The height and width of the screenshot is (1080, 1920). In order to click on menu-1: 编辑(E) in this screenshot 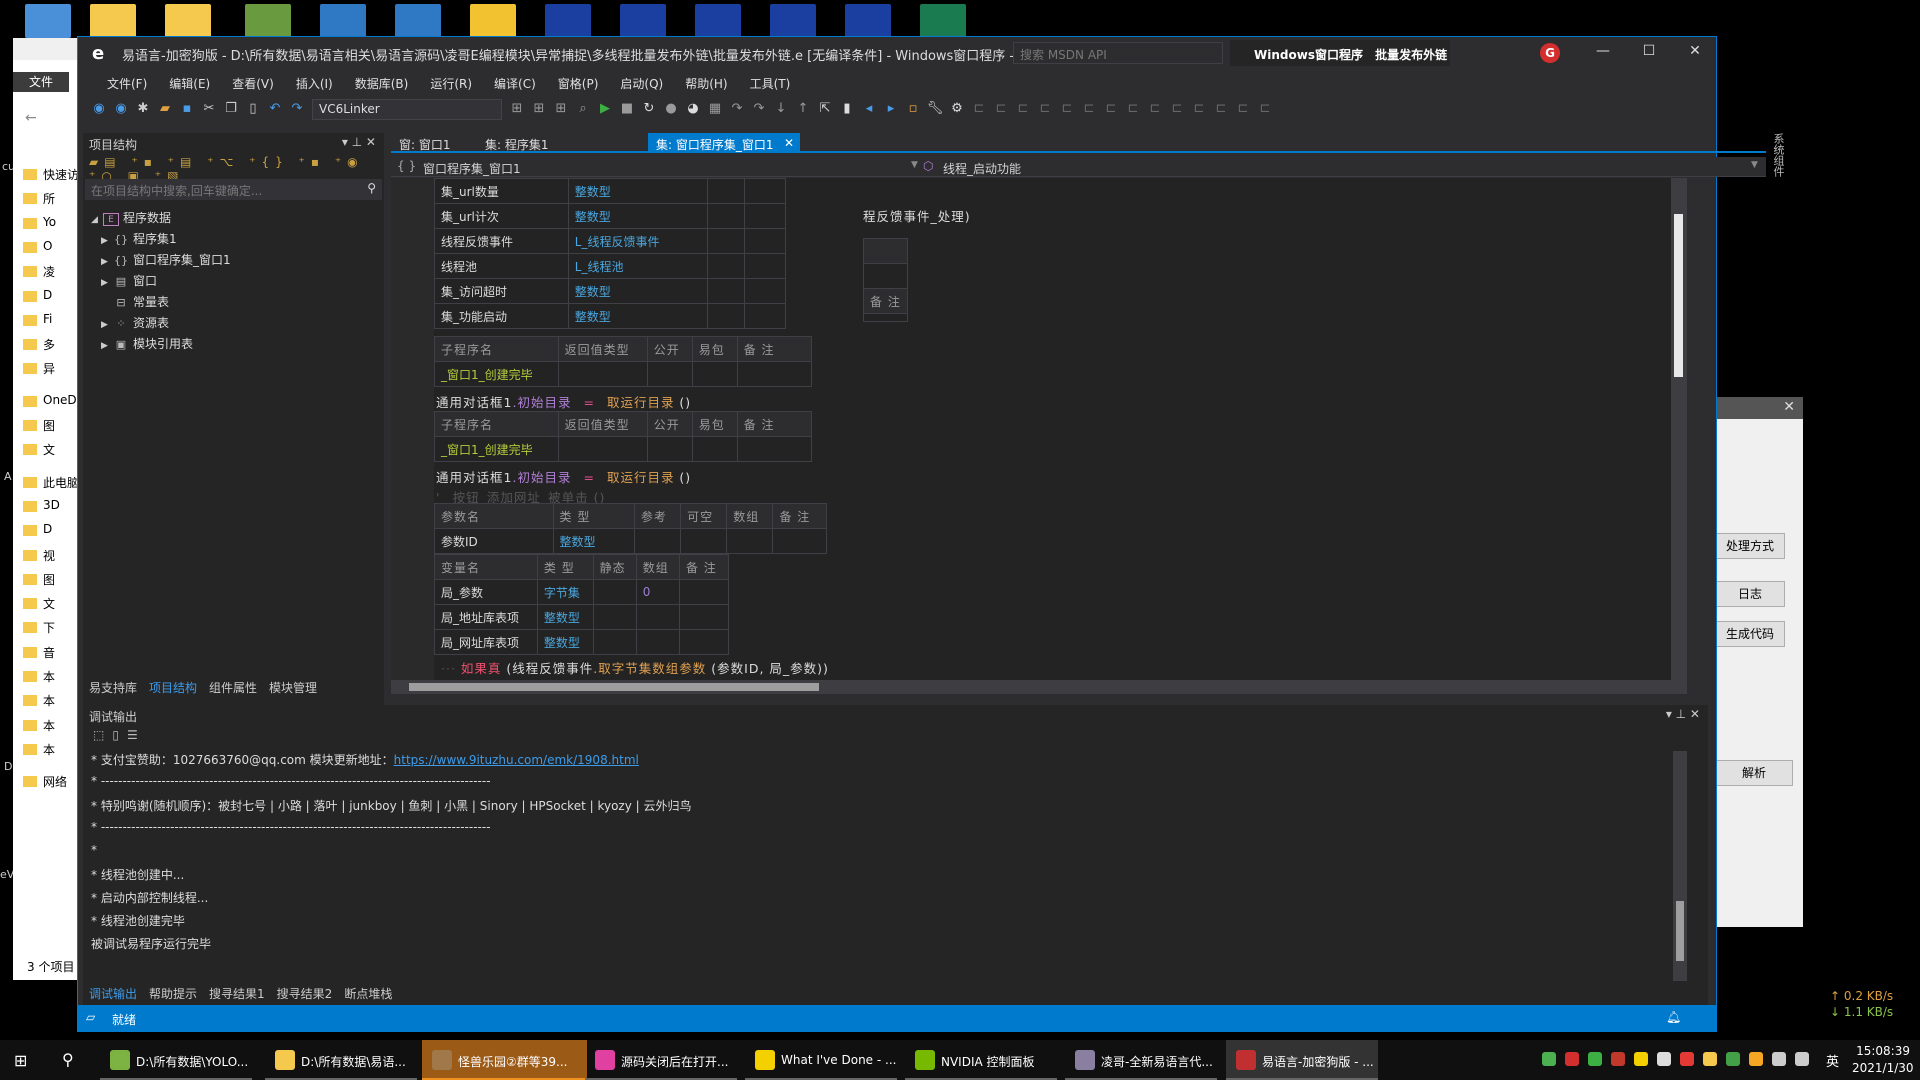, I will do `click(189, 83)`.